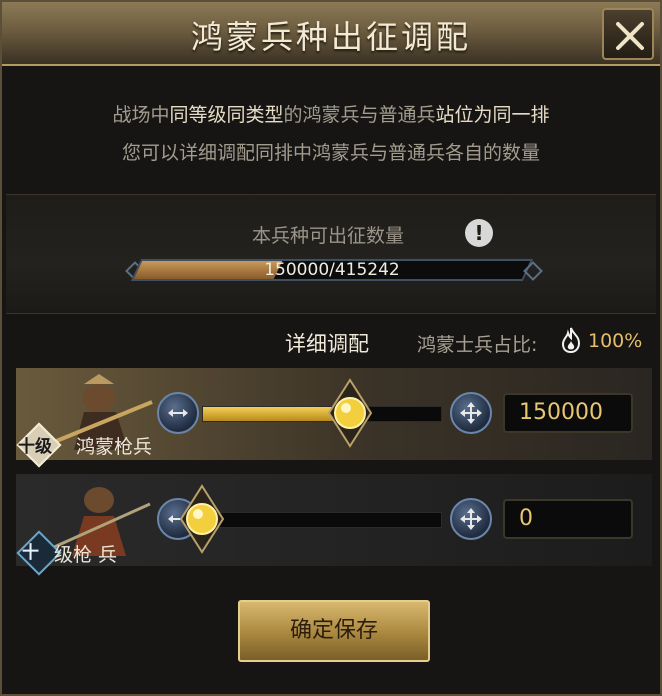  What do you see at coordinates (35, 447) in the screenshot?
I see `unit-level-label: 十级` at bounding box center [35, 447].